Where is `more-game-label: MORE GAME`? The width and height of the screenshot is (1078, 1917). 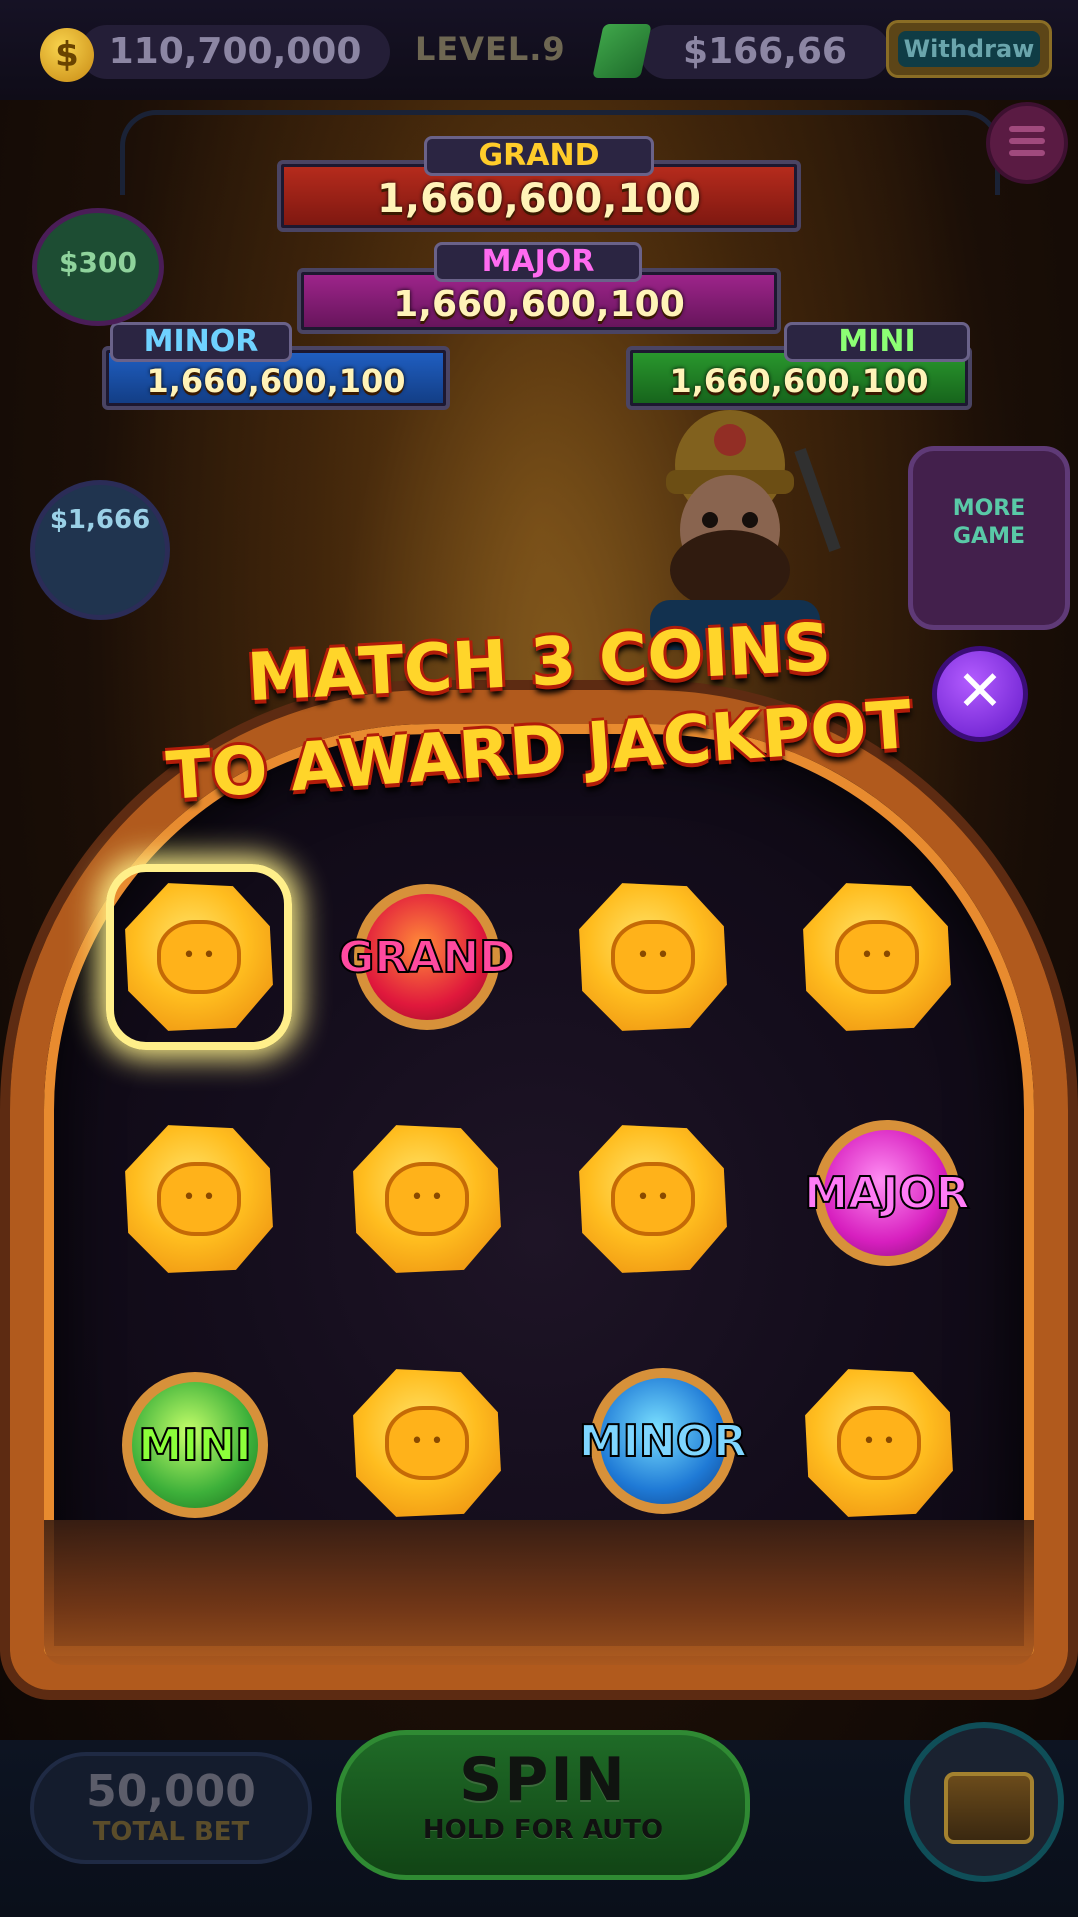
more-game-label: MORE GAME is located at coordinates (989, 522).